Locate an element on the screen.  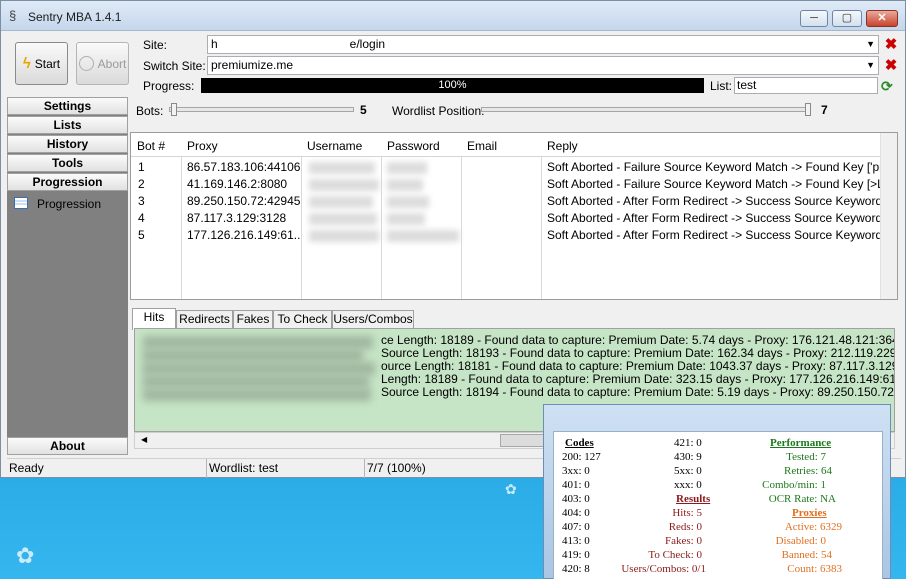
maximize-button: ▢ is located at coordinates (847, 18).